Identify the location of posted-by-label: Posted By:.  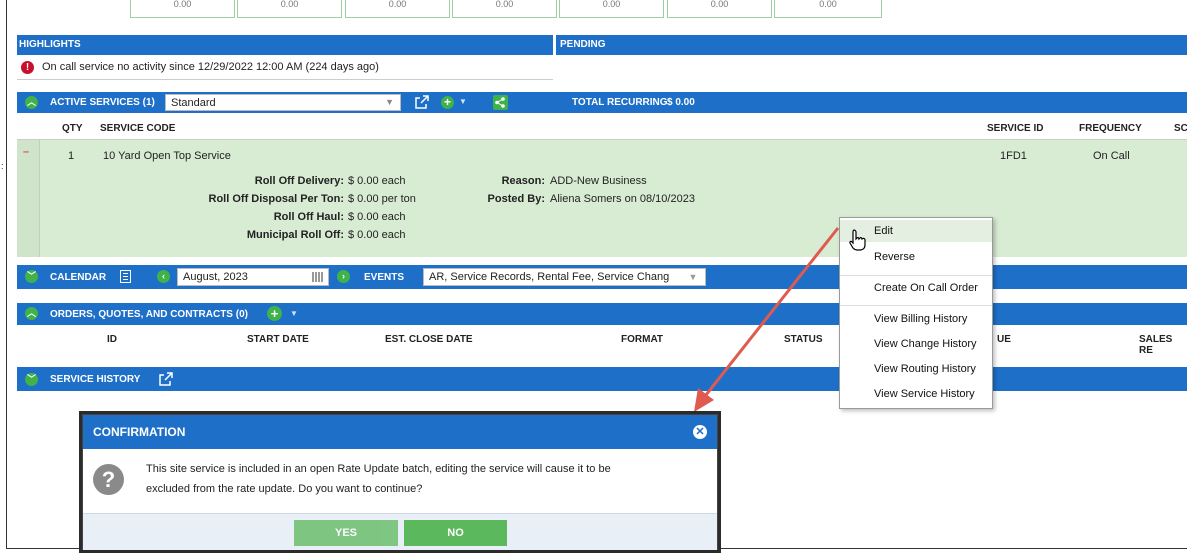
(516, 199).